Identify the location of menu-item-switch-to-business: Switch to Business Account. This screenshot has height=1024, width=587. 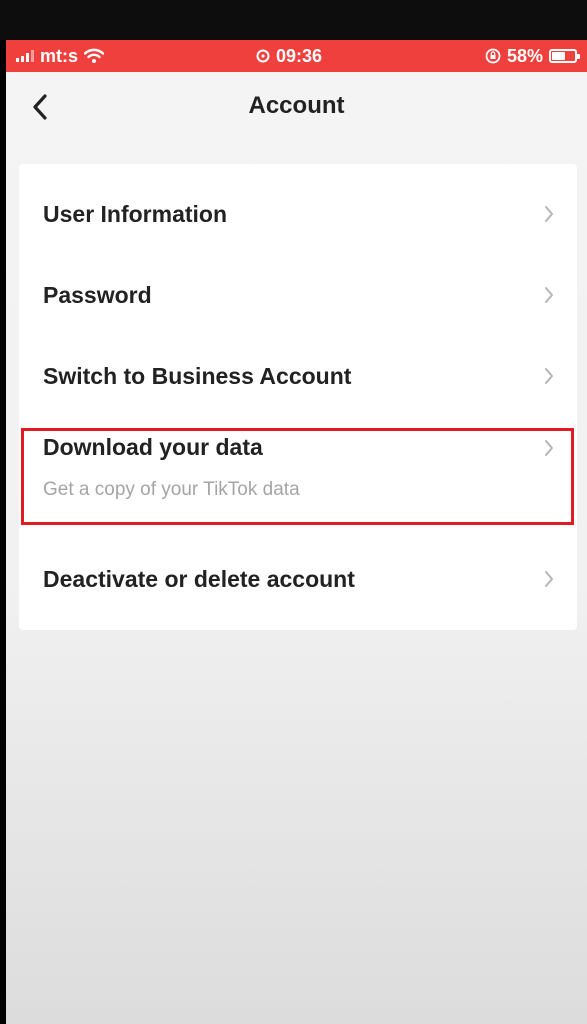
(298, 376).